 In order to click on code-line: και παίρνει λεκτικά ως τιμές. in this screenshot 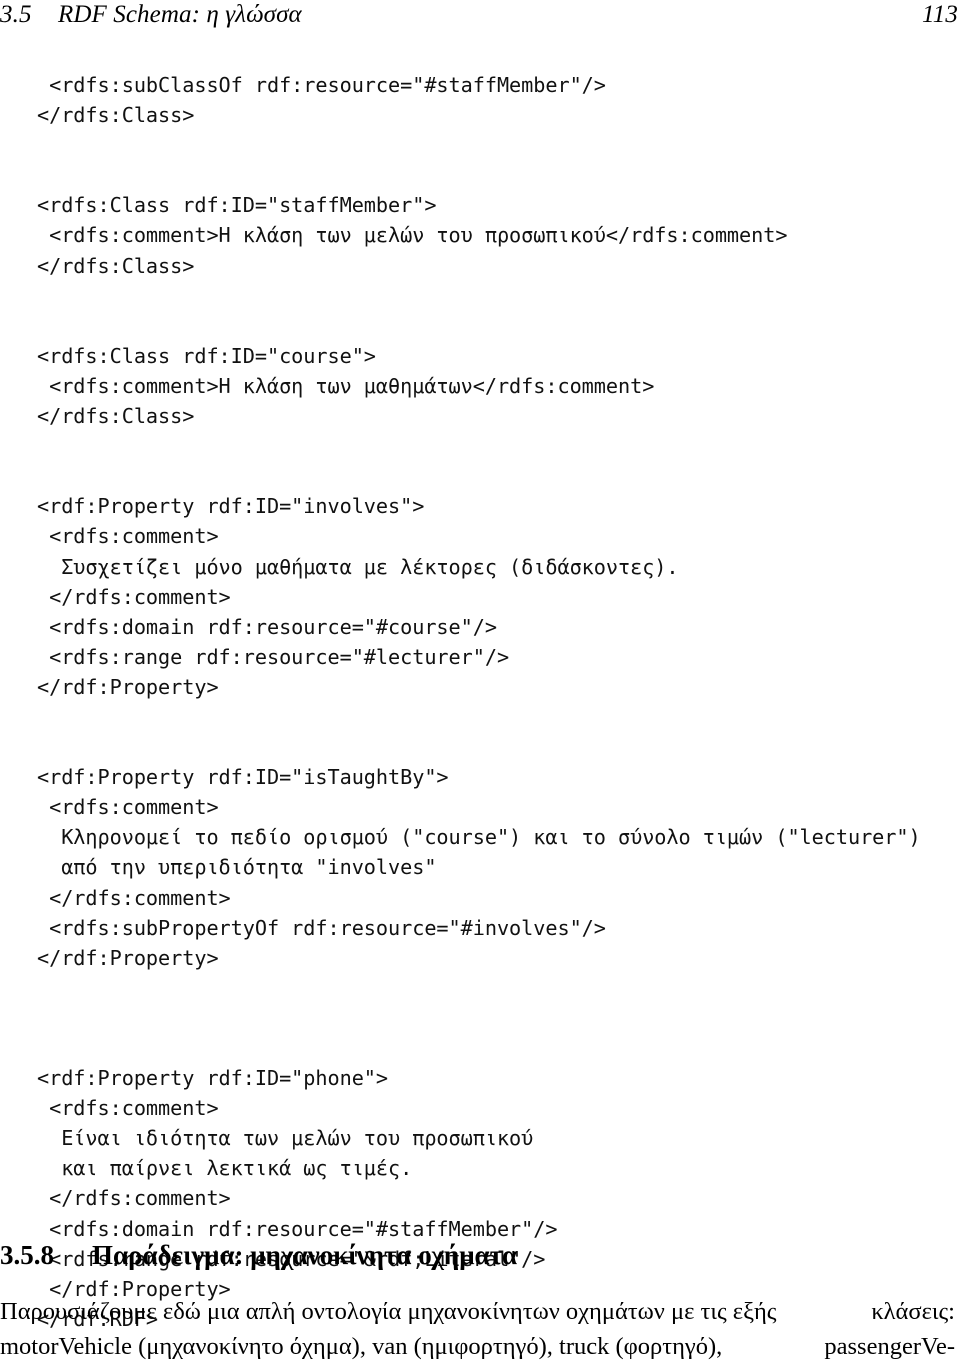, I will do `click(225, 1168)`.